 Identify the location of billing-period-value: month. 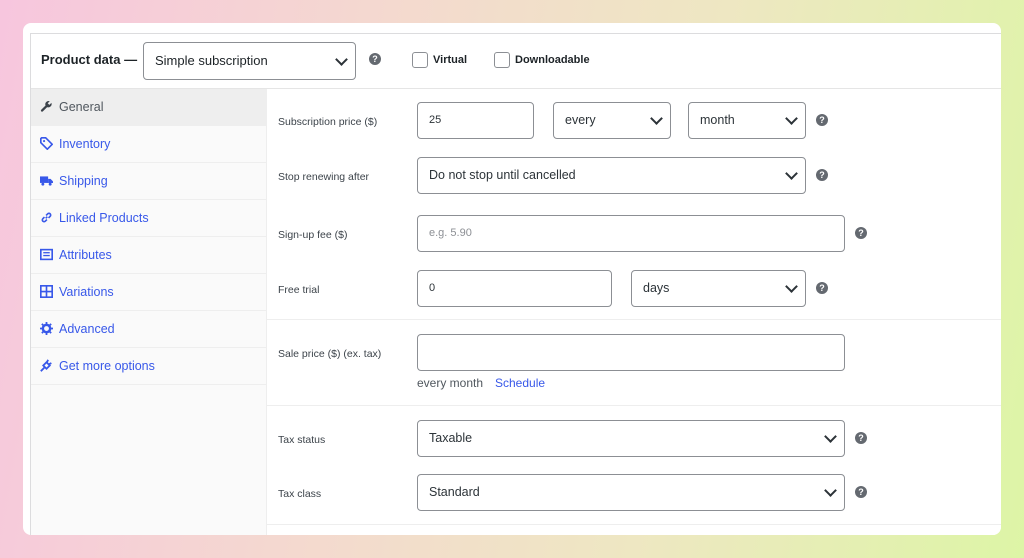
(717, 120).